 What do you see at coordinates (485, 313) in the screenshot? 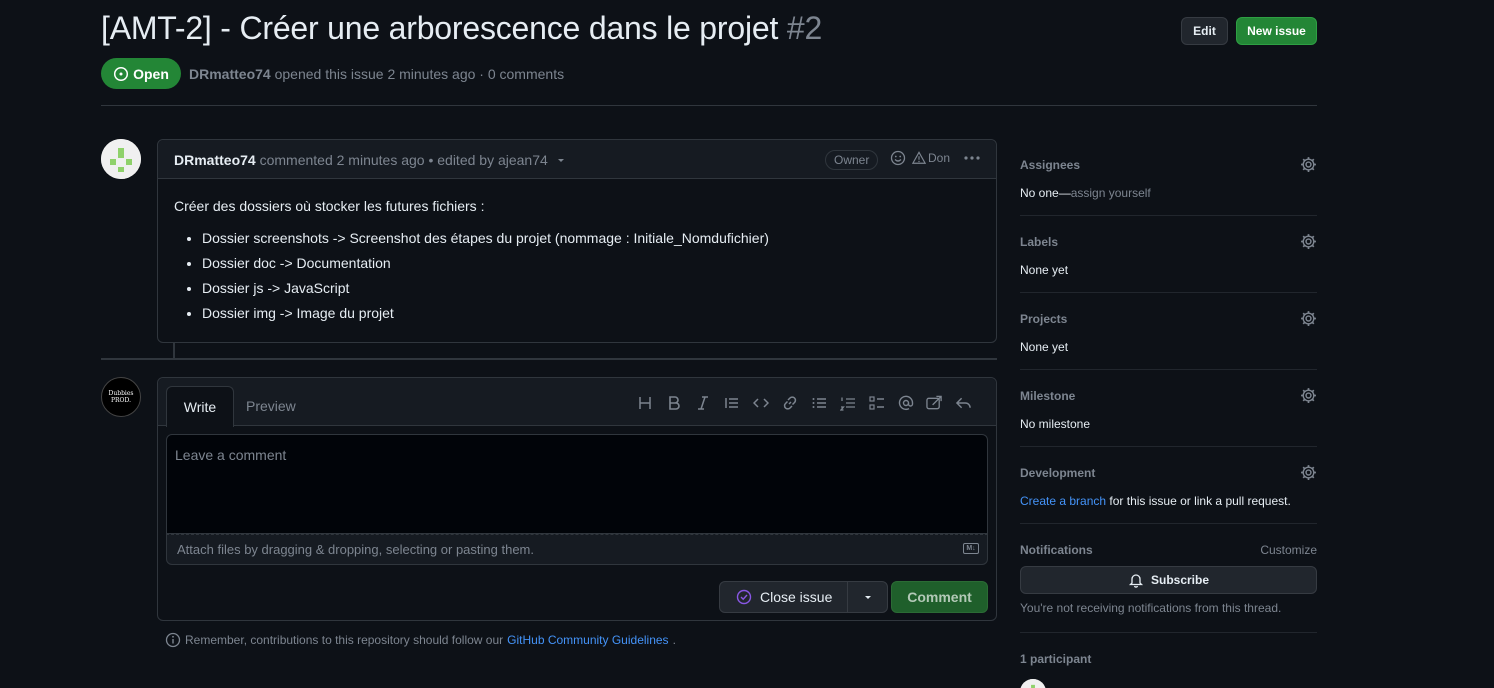
I see `list-item: Dossier img -> Image du projet` at bounding box center [485, 313].